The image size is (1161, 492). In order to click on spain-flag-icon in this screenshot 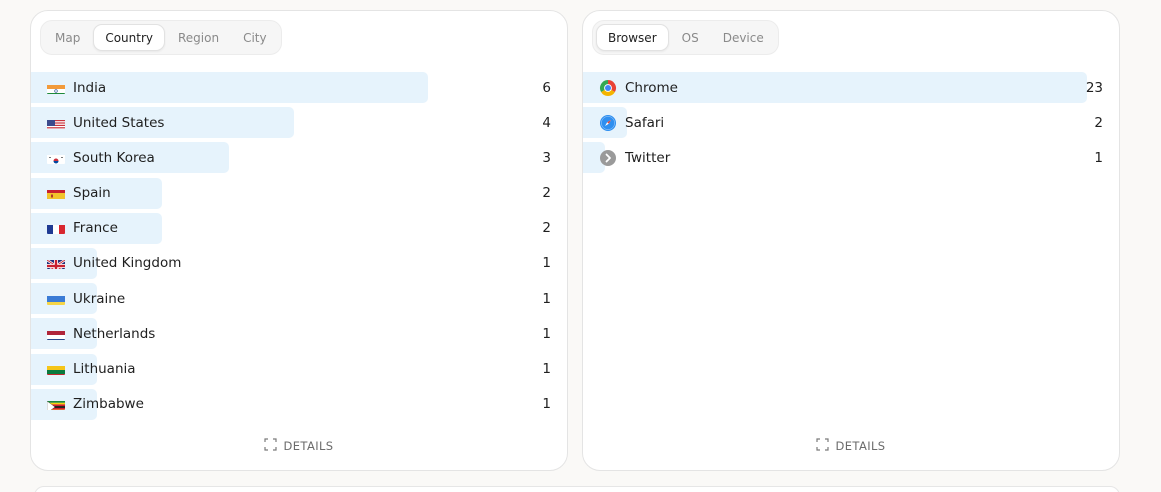, I will do `click(56, 193)`.